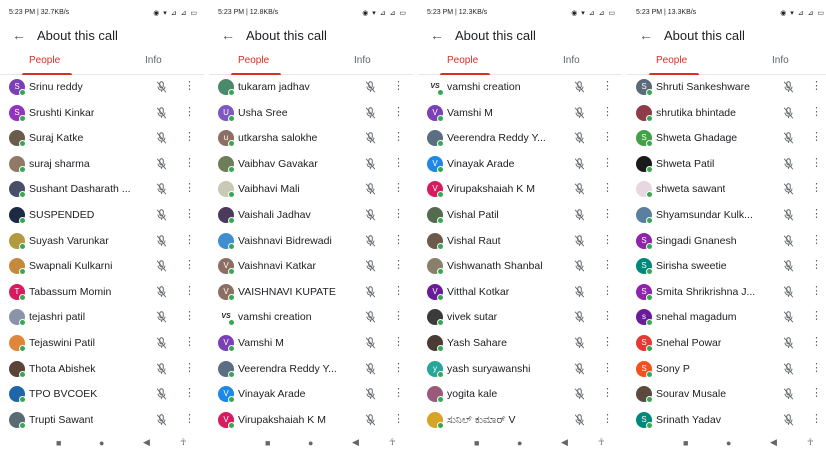 The width and height of the screenshot is (826, 450). Describe the element at coordinates (726, 318) in the screenshot. I see `participant-row: s snehal magadum ⋮` at that location.